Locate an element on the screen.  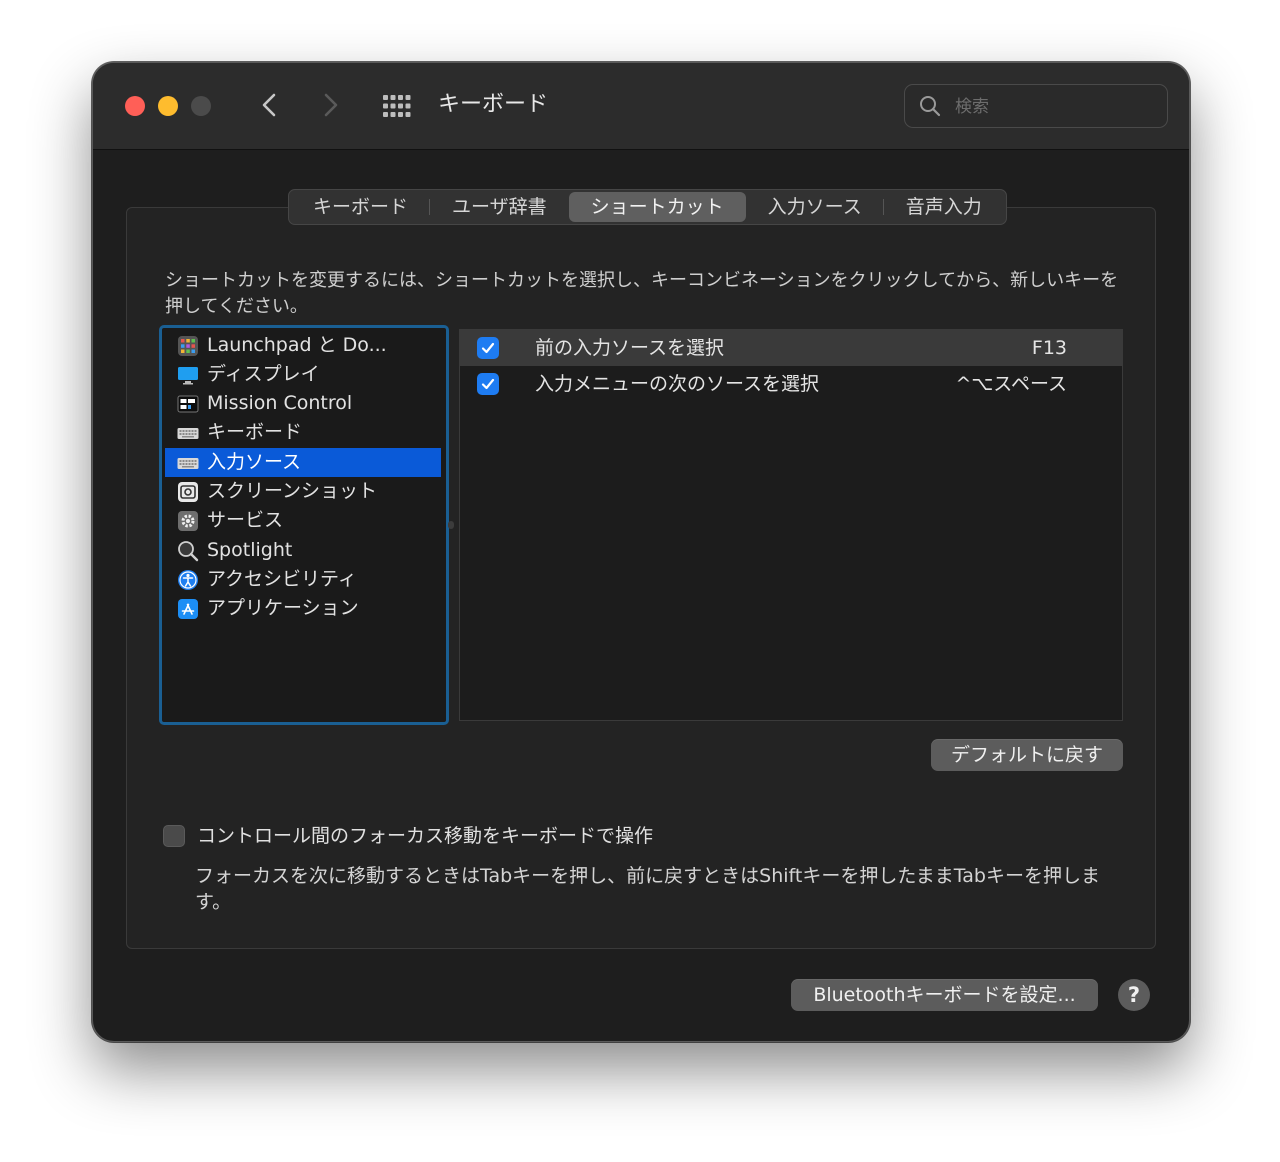
sidebar-item-services: サービス is located at coordinates (303, 520).